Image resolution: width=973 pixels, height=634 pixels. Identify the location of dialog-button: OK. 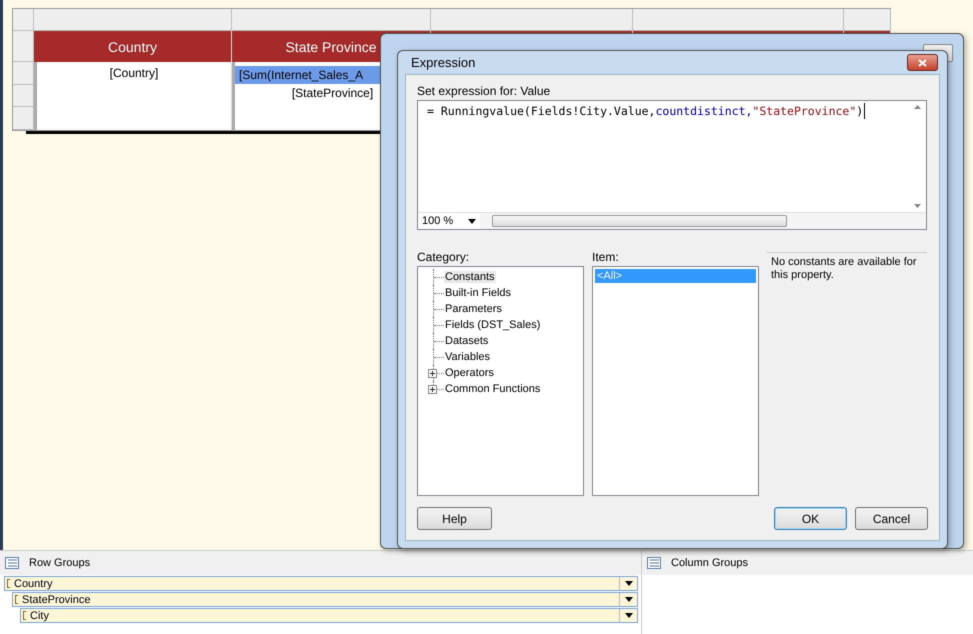
(810, 518).